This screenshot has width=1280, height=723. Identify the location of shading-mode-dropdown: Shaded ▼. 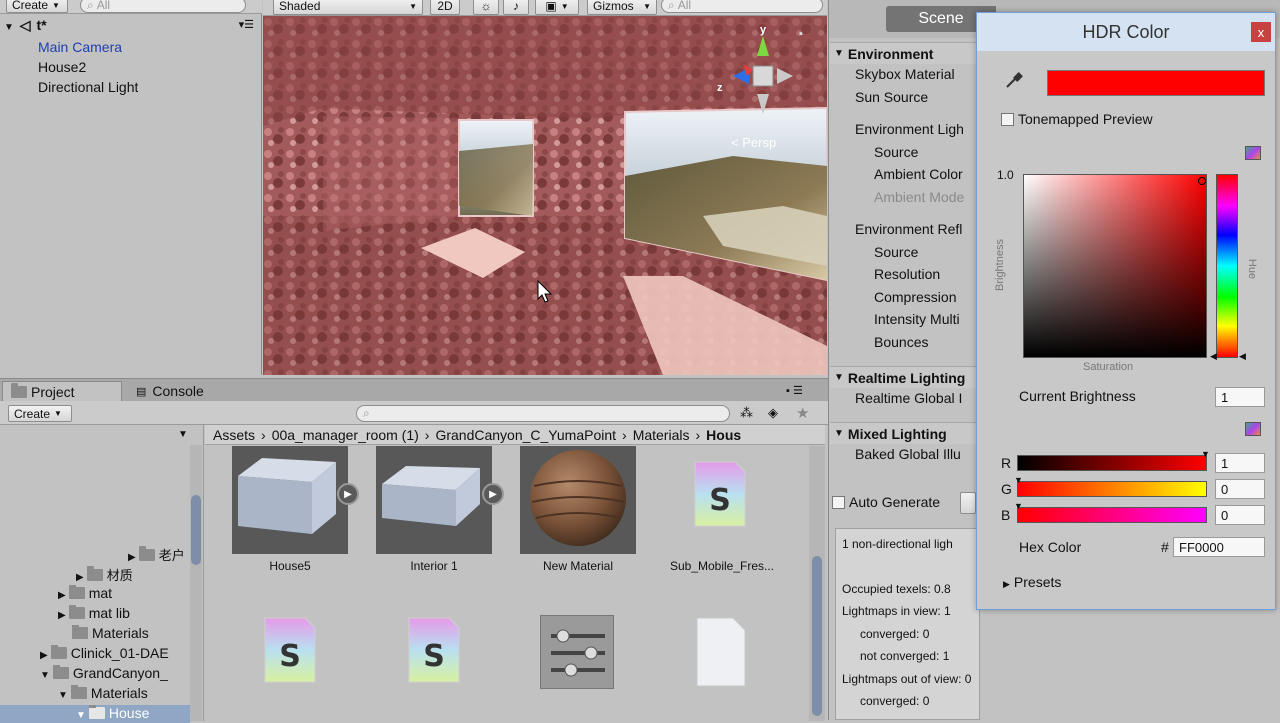
(348, 7).